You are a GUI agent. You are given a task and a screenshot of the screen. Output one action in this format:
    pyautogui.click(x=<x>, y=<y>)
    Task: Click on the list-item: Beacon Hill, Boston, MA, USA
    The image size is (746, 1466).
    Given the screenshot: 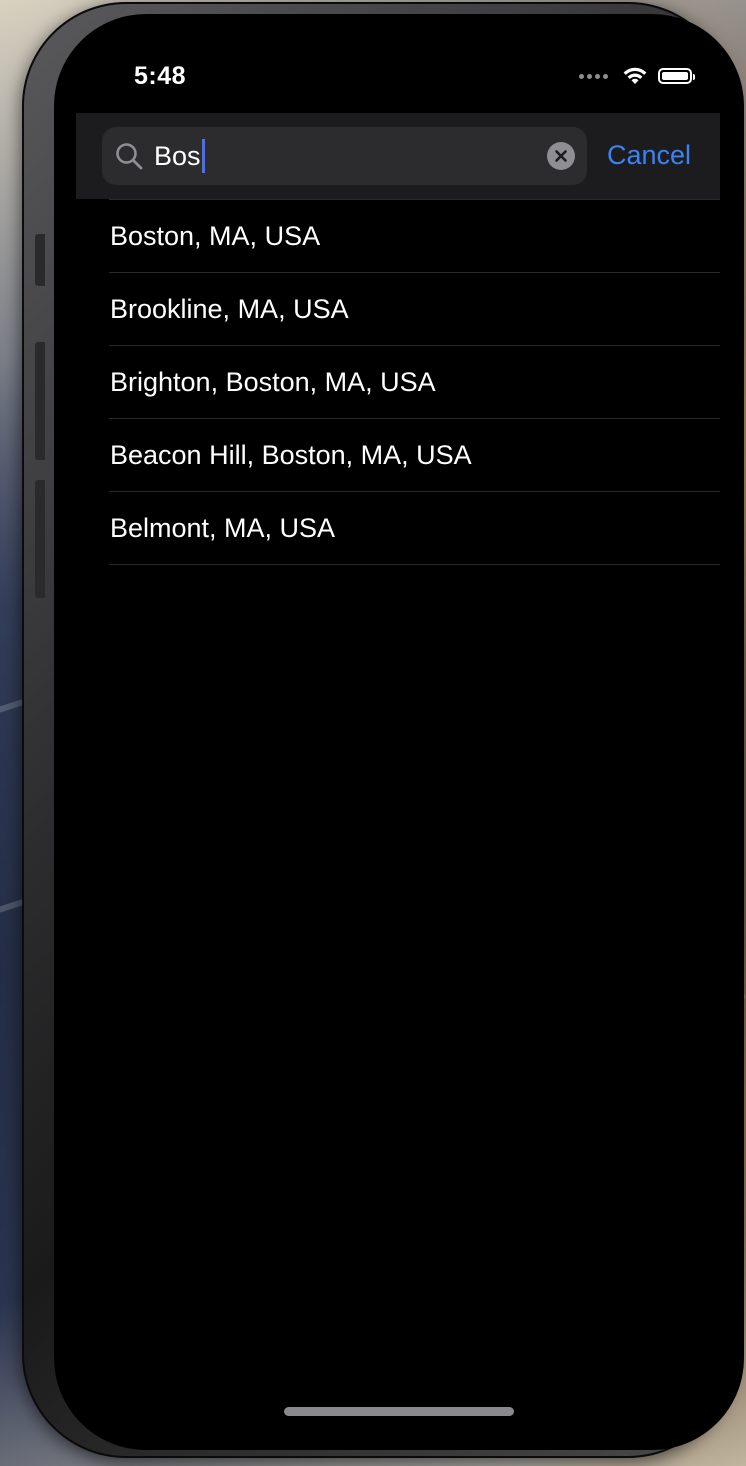 What is the action you would take?
    pyautogui.click(x=414, y=455)
    